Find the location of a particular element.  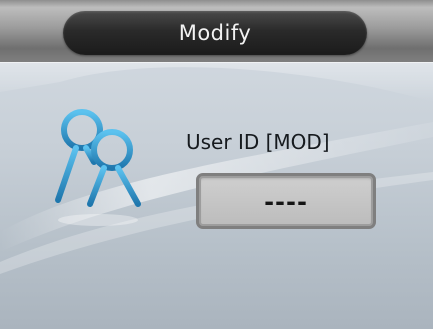

user-id-label: User ID [MOD] is located at coordinates (258, 142).